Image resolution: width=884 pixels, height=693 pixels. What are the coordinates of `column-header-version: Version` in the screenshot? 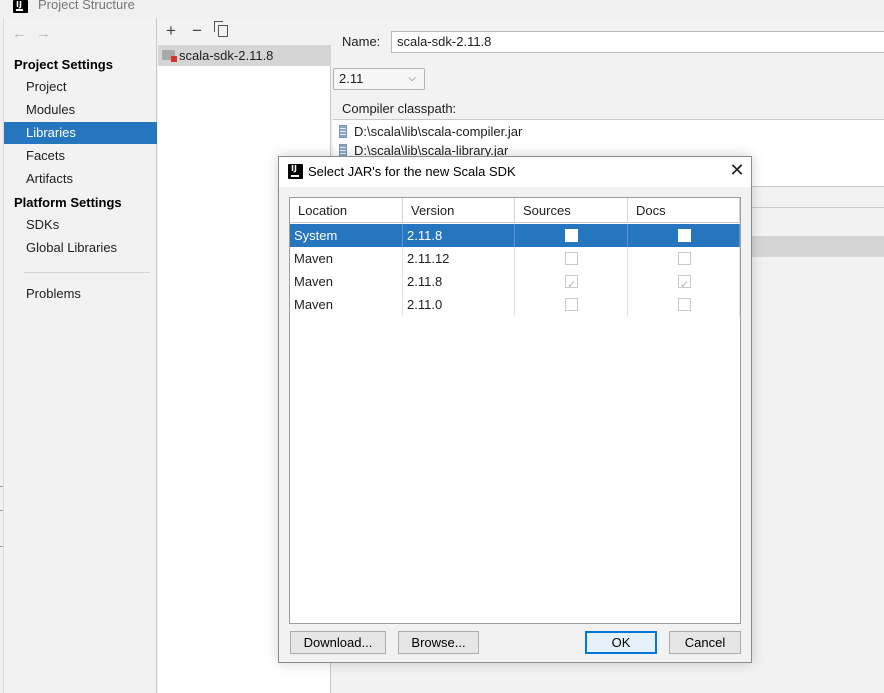 It's located at (459, 210).